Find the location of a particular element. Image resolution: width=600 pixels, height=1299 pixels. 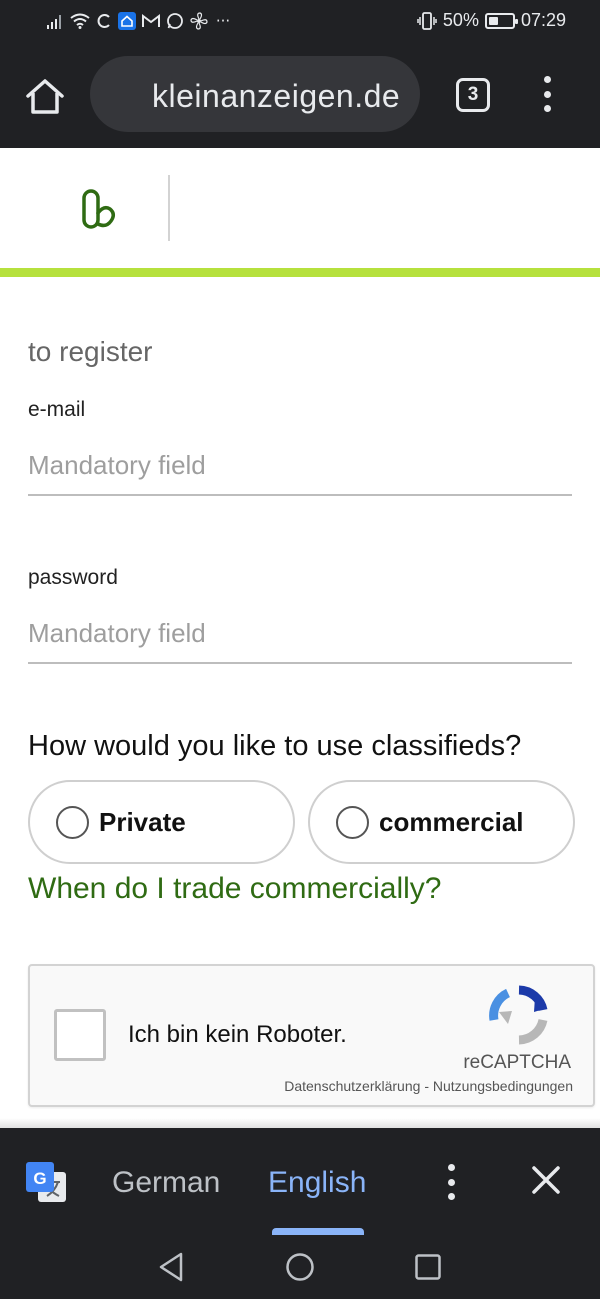

recaptcha-label: Ich bin kein Roboter. is located at coordinates (237, 1034).